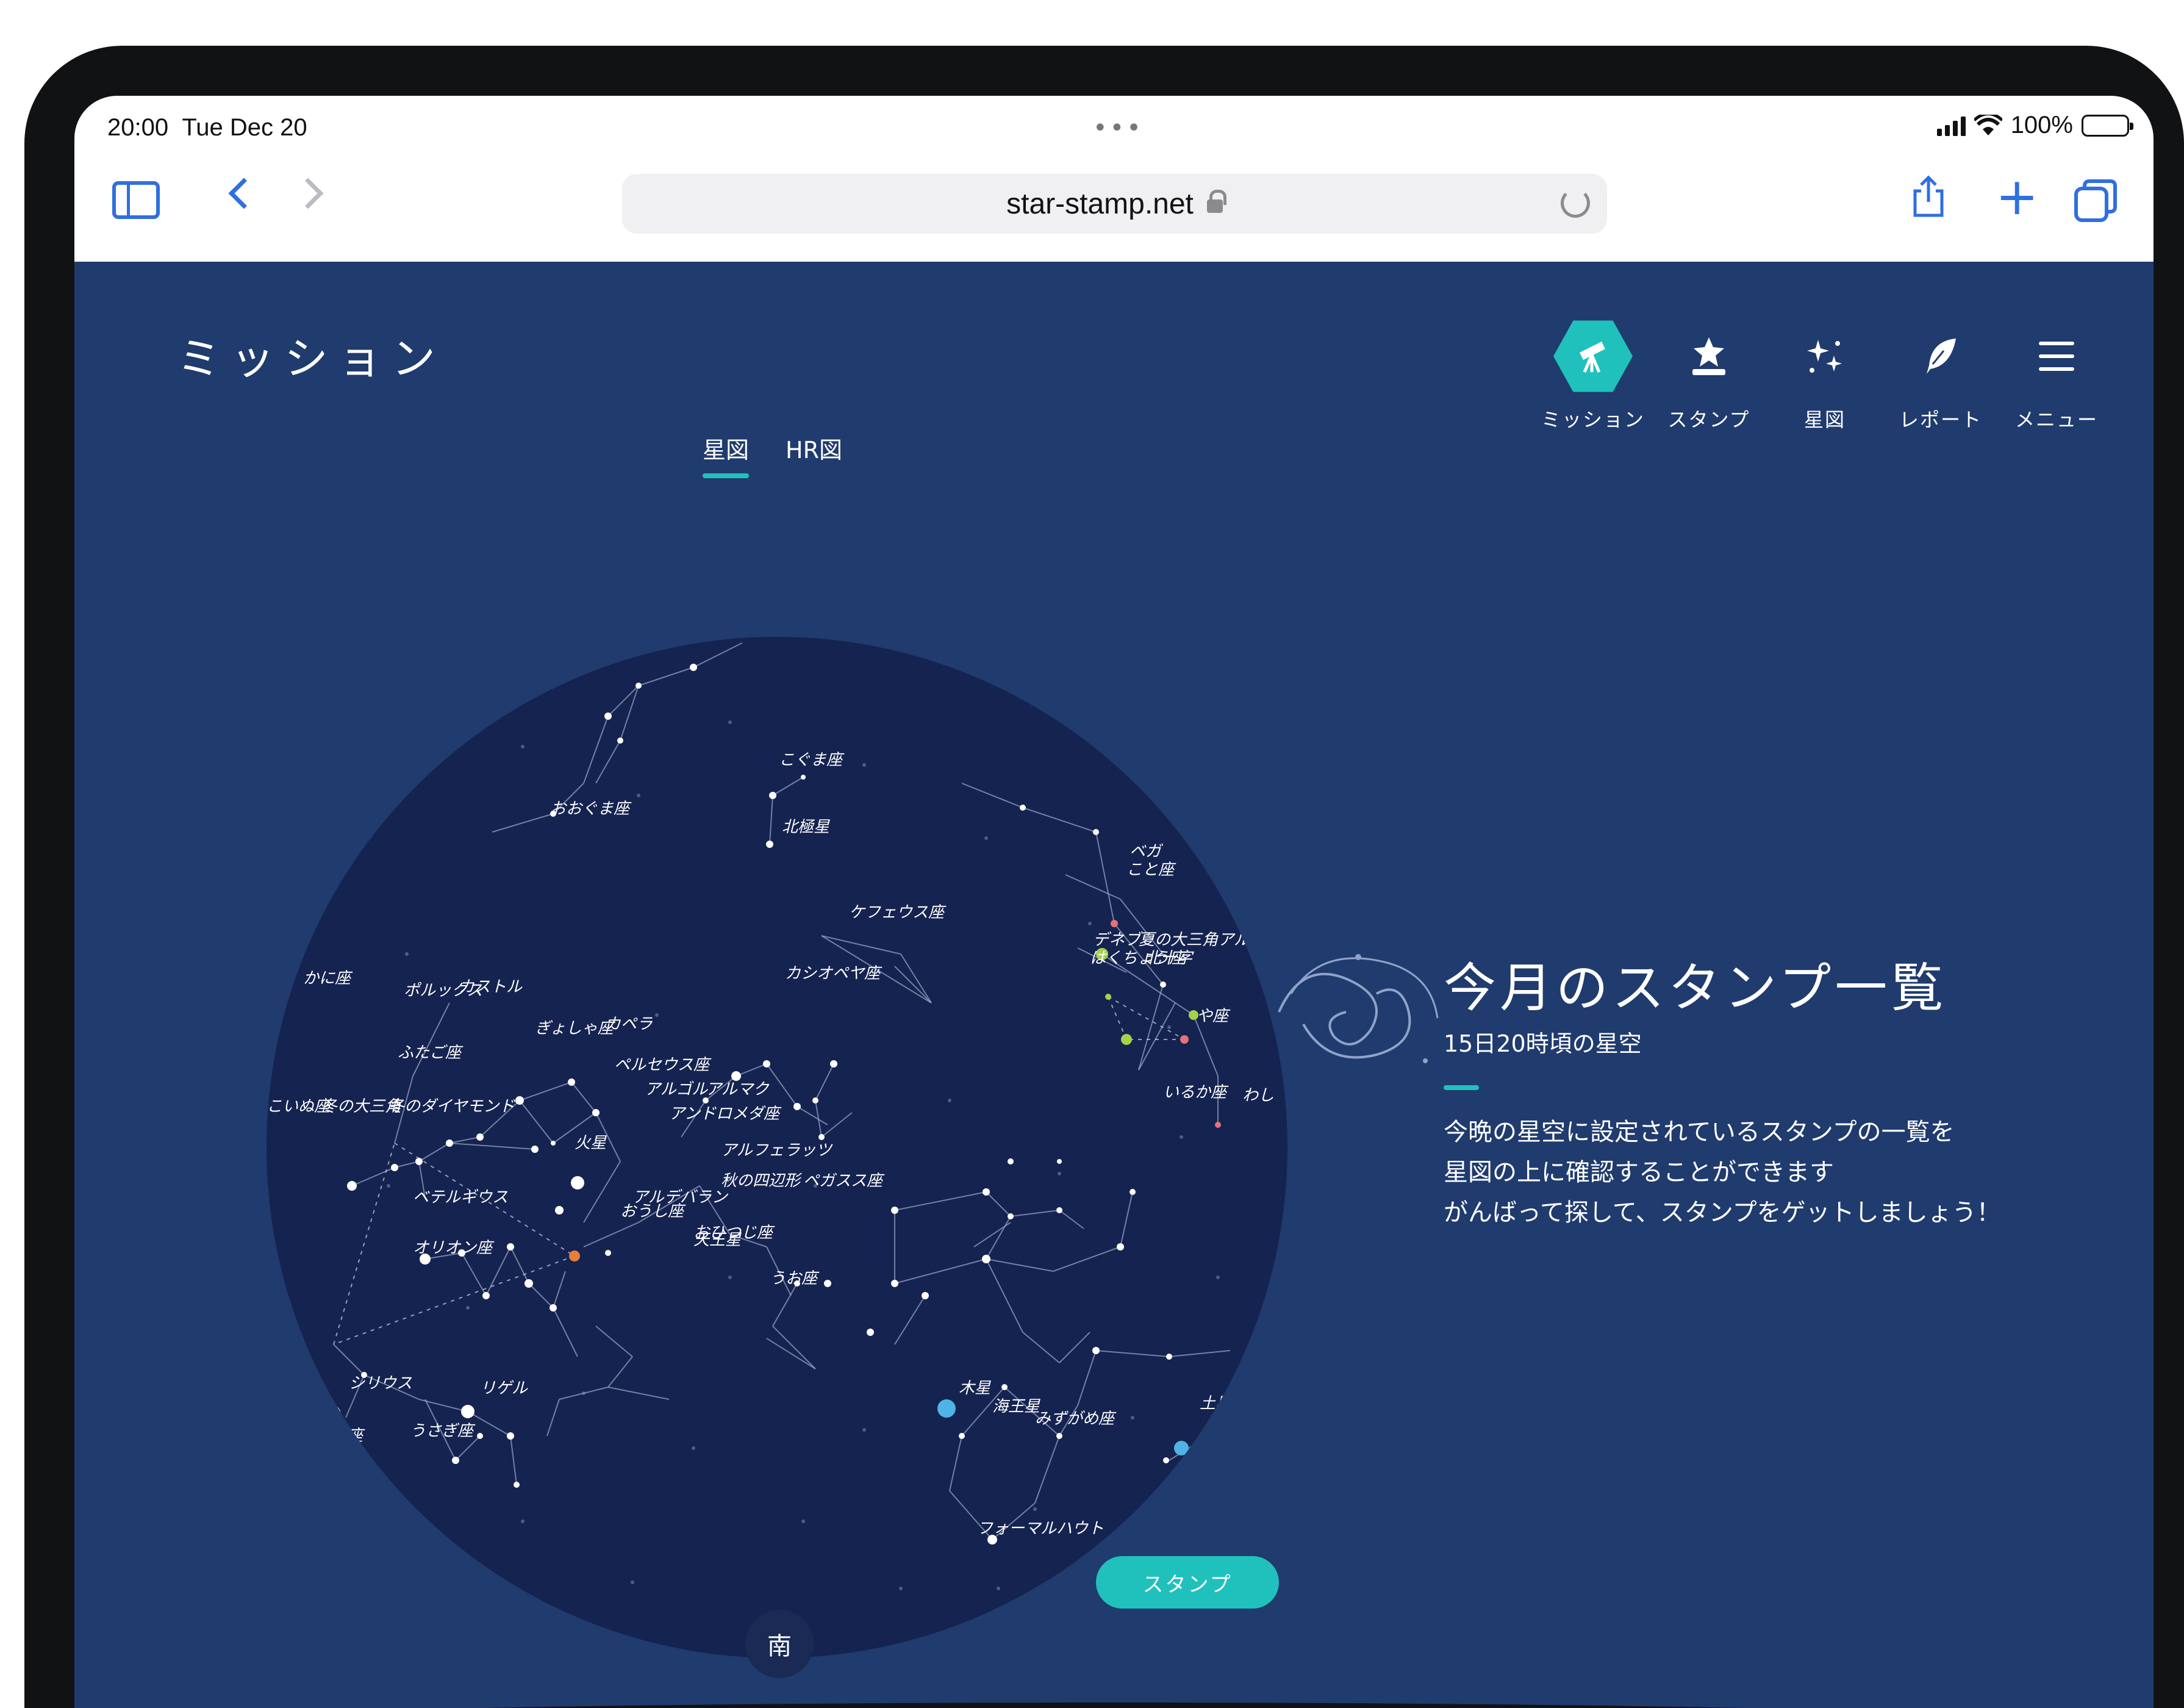 This screenshot has width=2184, height=1708. Describe the element at coordinates (1988, 124) in the screenshot. I see `wifi-icon` at that location.